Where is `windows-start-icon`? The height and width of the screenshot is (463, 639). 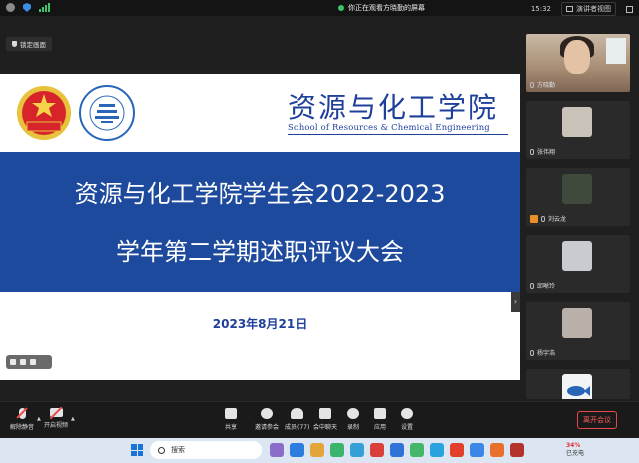
windows-start-icon is located at coordinates (137, 450).